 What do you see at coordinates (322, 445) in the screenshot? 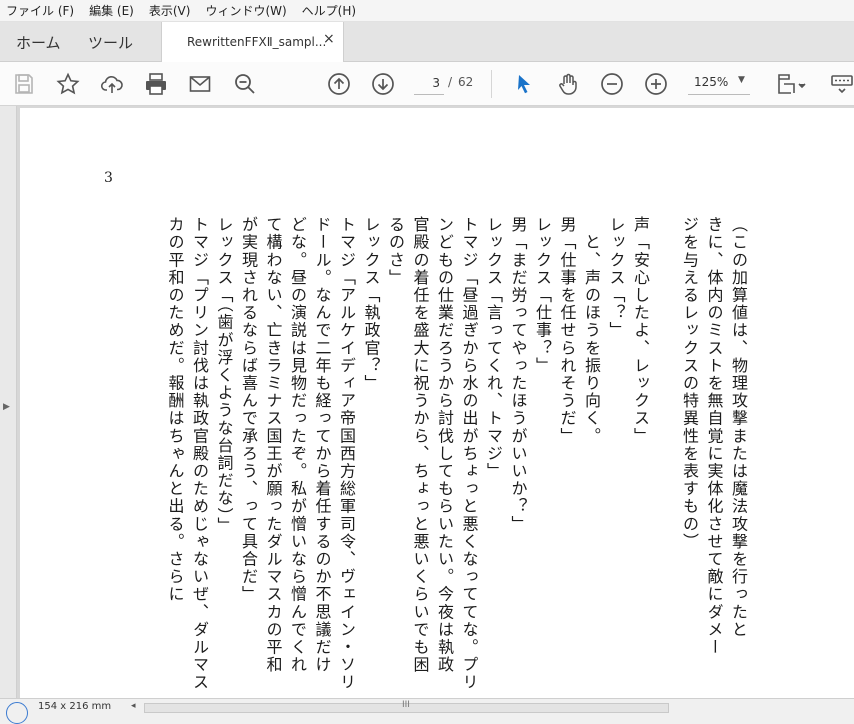
I see `text-line: ドール。なんで二年も経ってから着任するのか不思議だけ` at bounding box center [322, 445].